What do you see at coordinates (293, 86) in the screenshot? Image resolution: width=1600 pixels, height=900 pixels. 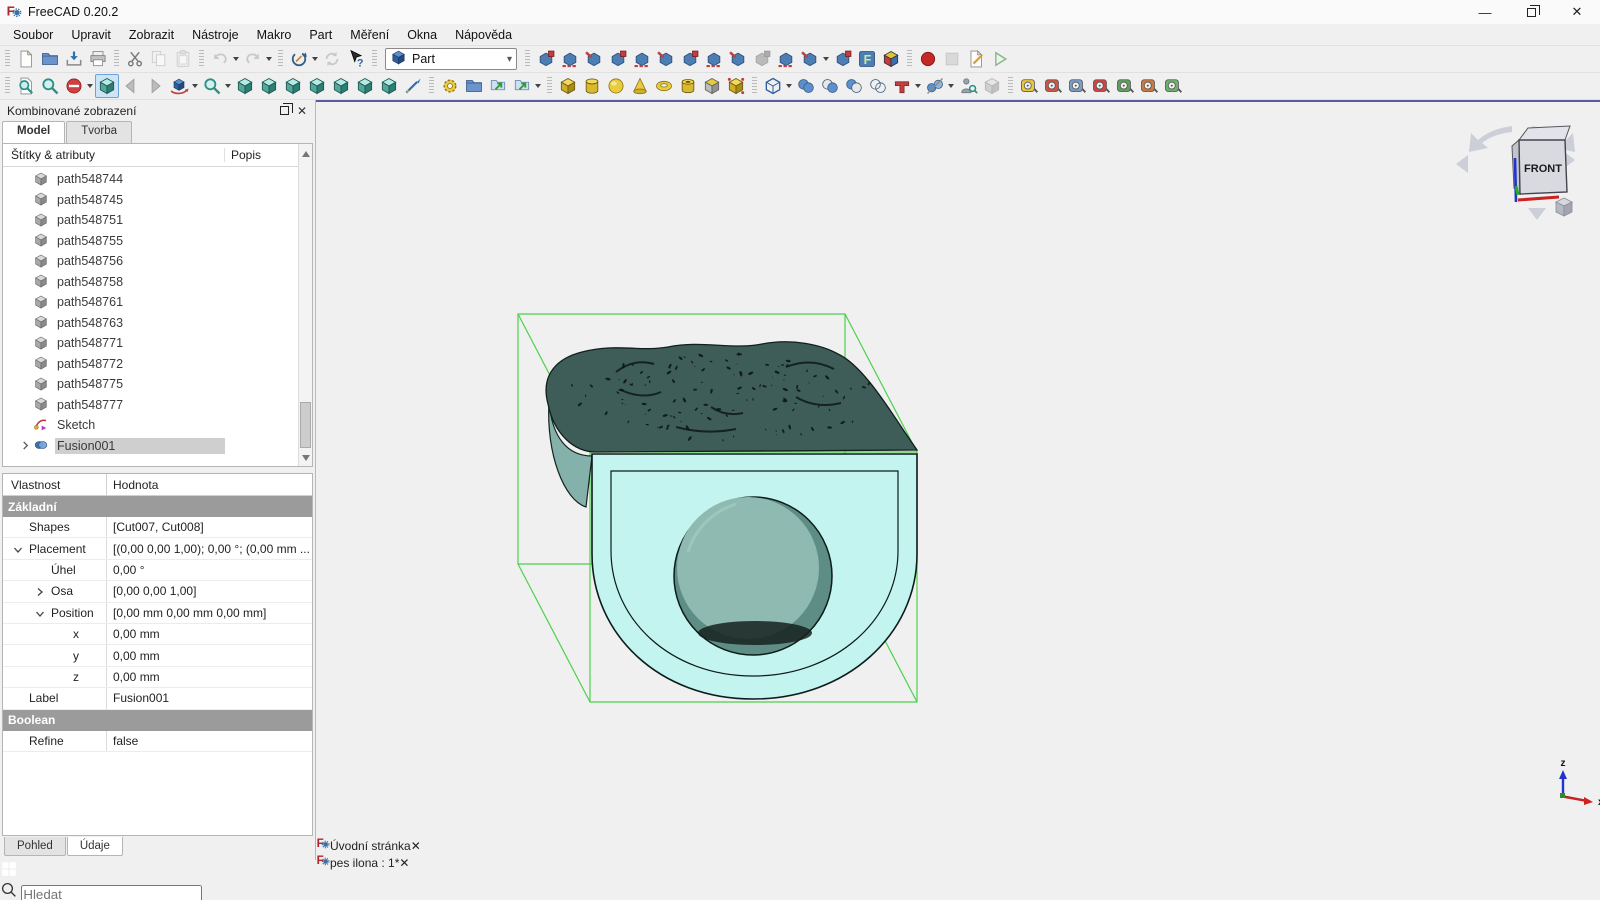 I see `view-top-button` at bounding box center [293, 86].